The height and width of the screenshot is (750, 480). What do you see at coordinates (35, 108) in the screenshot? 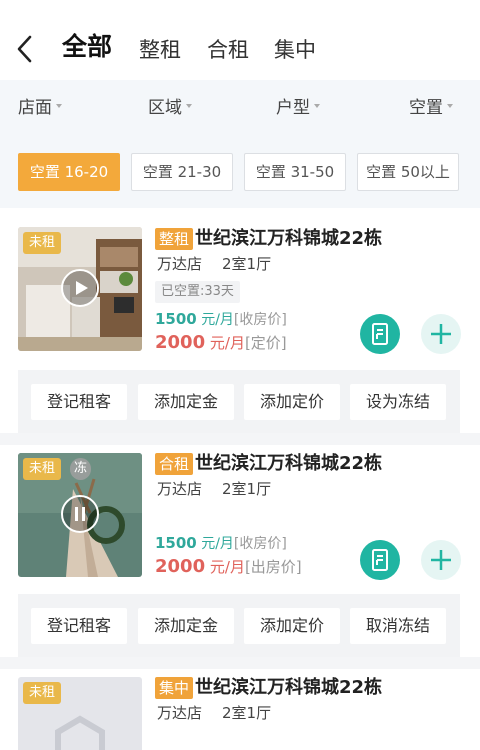
I see `filter-label: 店面` at bounding box center [35, 108].